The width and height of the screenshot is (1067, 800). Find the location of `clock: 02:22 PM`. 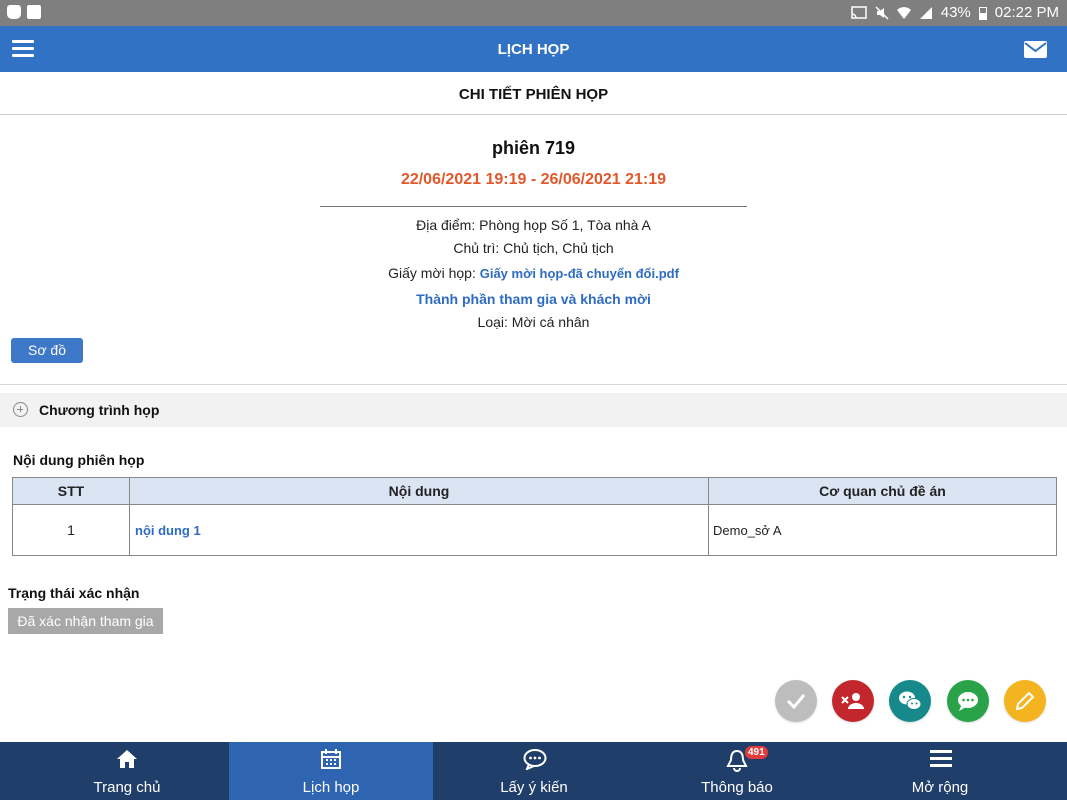

clock: 02:22 PM is located at coordinates (1026, 12).